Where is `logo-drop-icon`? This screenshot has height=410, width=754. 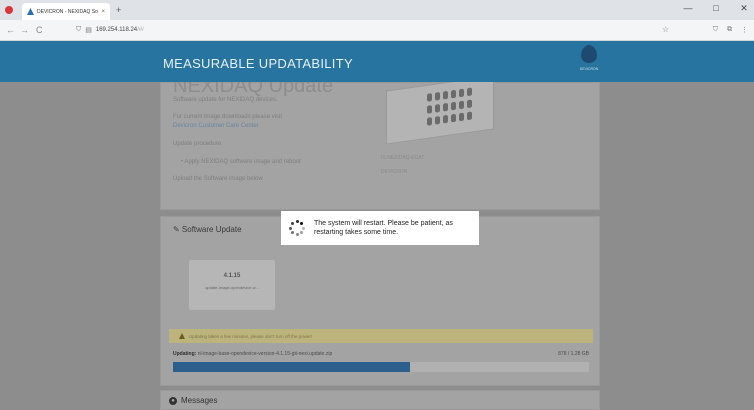 logo-drop-icon is located at coordinates (589, 54).